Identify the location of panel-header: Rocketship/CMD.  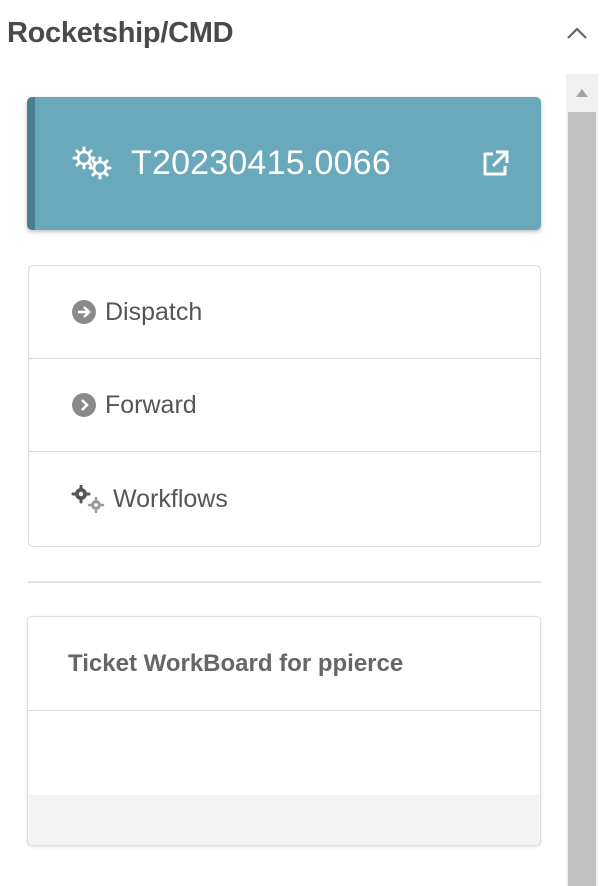
(302, 33).